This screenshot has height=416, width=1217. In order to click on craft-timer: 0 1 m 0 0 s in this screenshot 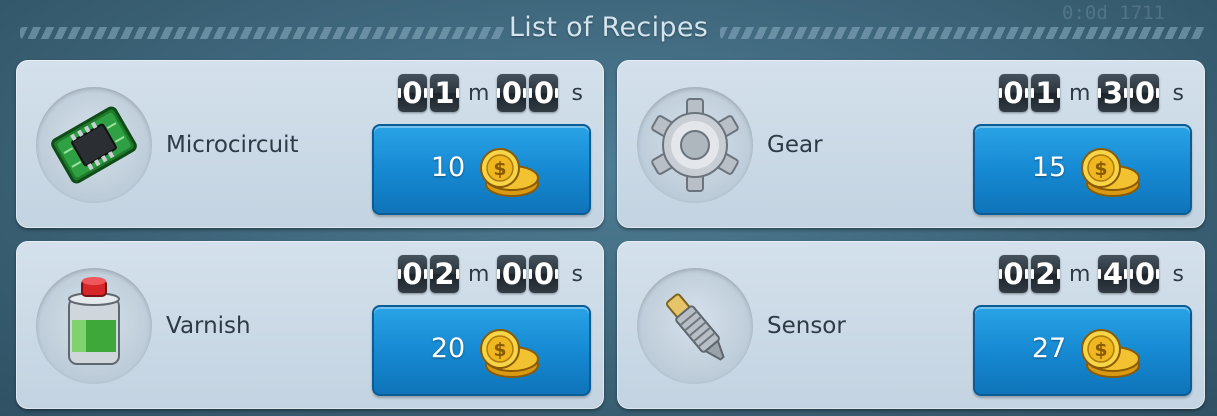, I will do `click(494, 93)`.